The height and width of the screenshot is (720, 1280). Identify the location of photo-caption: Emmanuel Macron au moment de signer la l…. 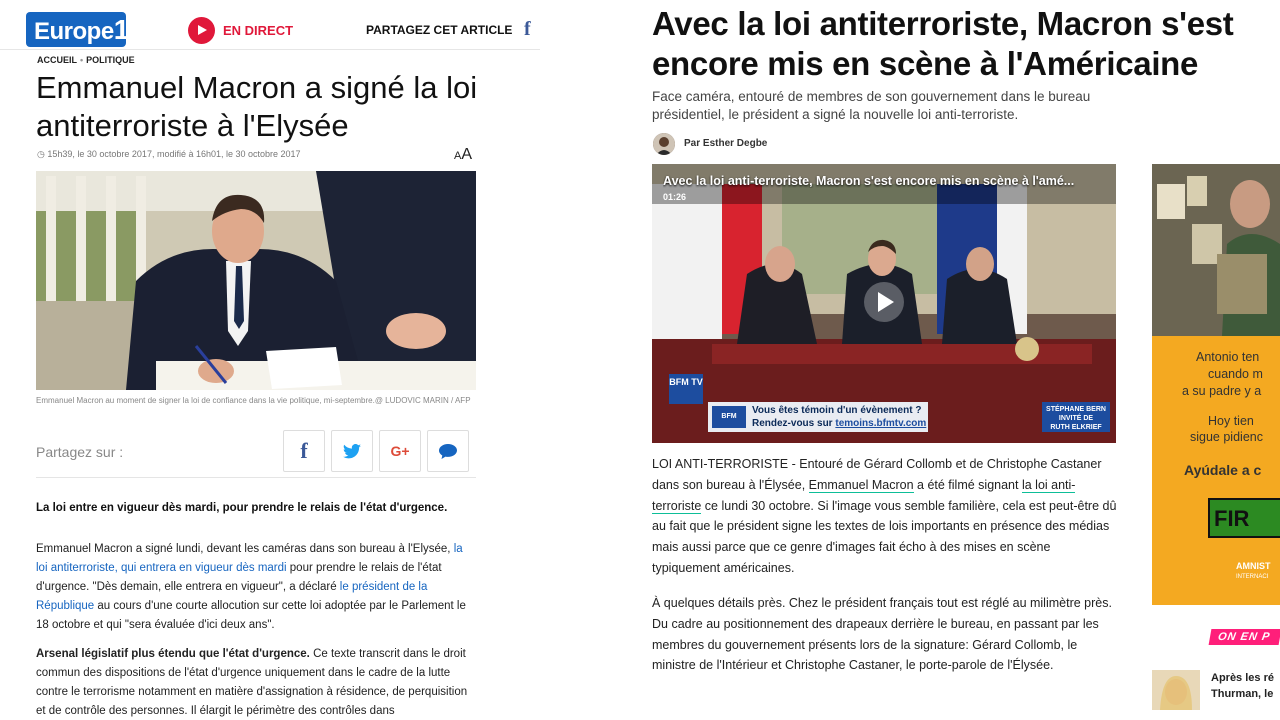
(253, 400).